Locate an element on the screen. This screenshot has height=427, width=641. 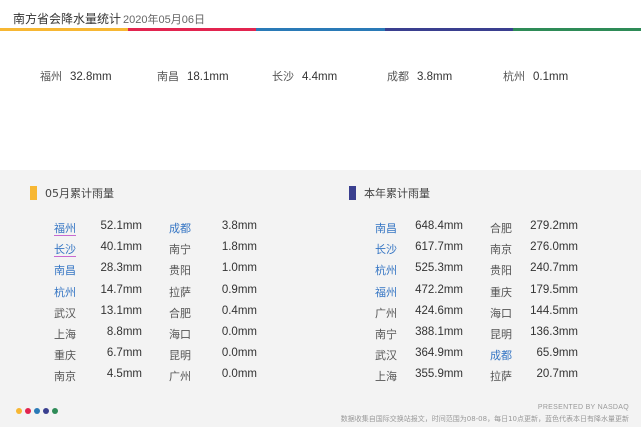
may-col2-row: 海口 0.0mm is located at coordinates (213, 335).